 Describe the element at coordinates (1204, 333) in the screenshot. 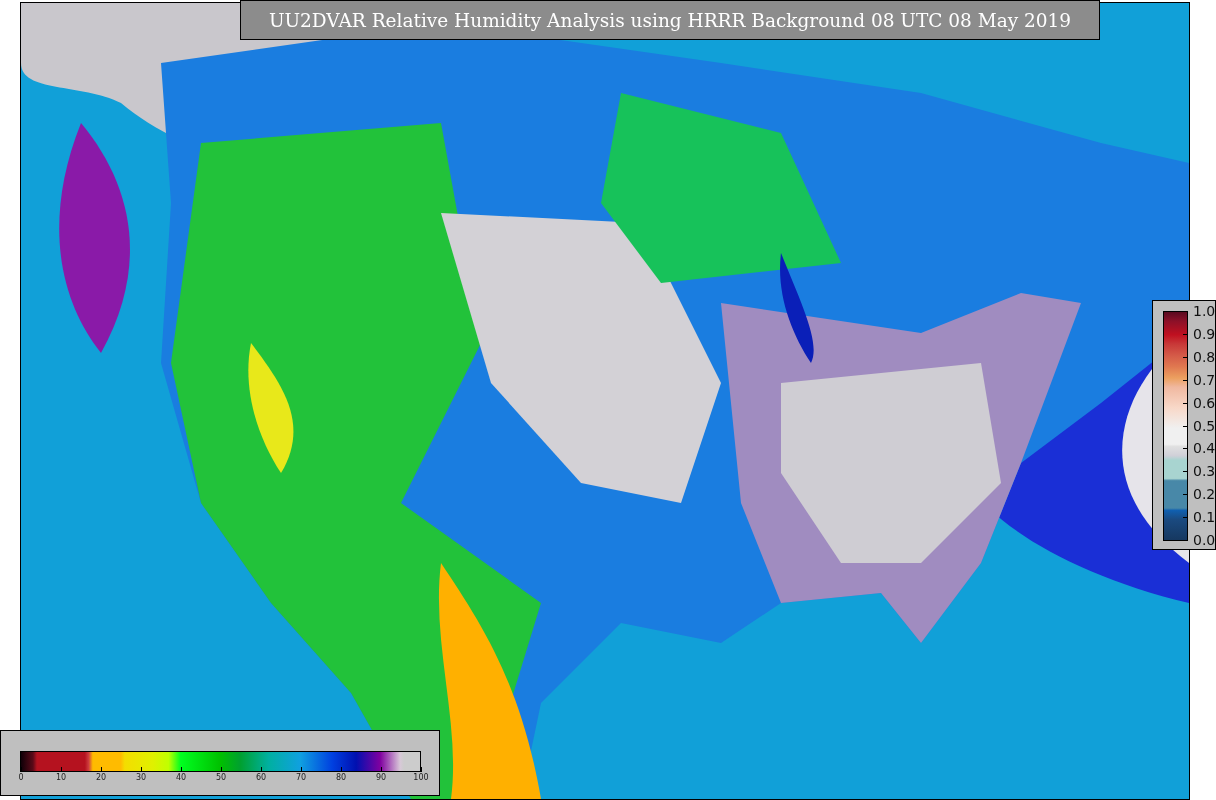

I see `tick-label: 0.9` at that location.